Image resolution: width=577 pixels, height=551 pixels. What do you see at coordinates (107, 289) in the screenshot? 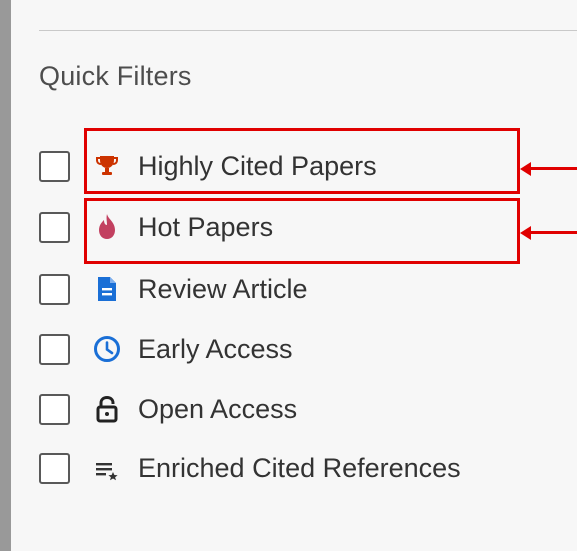
I see `document-icon` at bounding box center [107, 289].